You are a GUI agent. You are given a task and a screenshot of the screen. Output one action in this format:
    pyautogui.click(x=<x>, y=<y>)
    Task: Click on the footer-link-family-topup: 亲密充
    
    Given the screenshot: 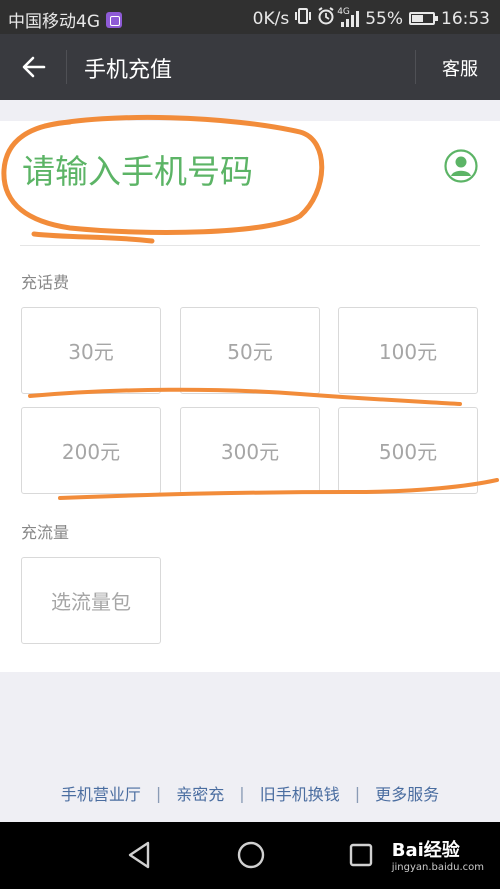 What is the action you would take?
    pyautogui.click(x=200, y=793)
    